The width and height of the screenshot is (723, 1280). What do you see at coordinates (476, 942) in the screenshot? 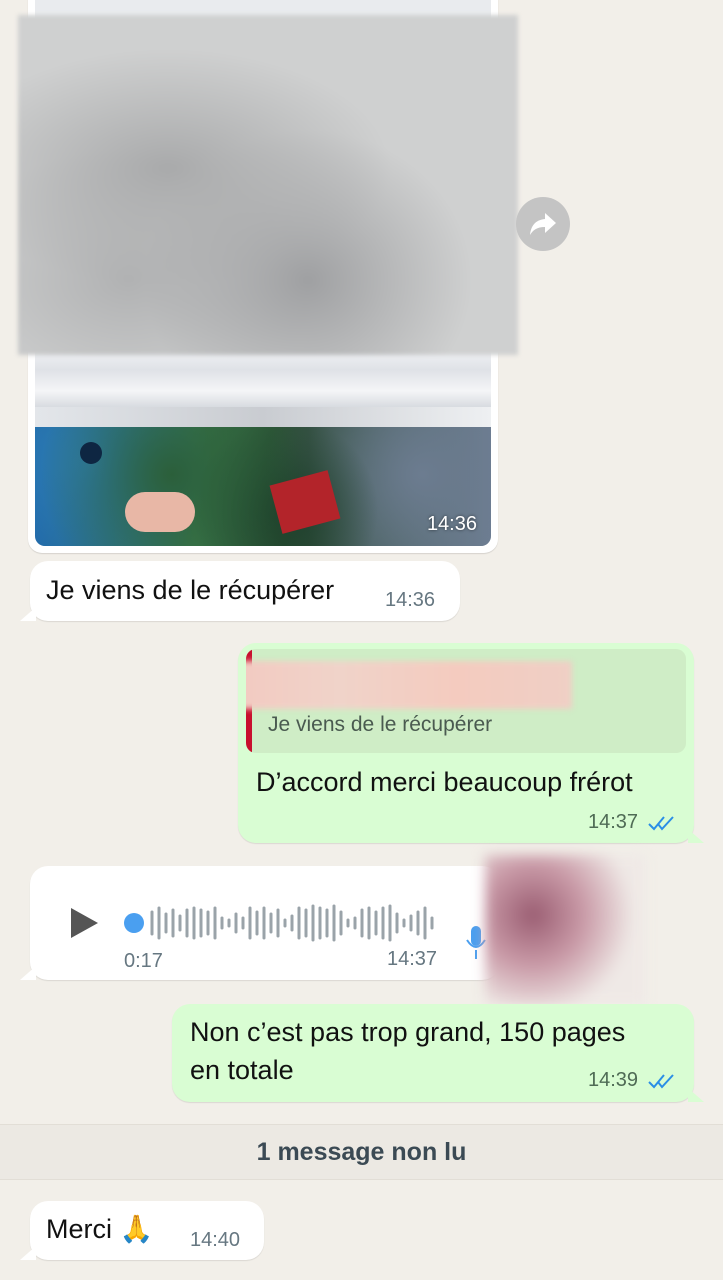
I see `microphone-icon` at bounding box center [476, 942].